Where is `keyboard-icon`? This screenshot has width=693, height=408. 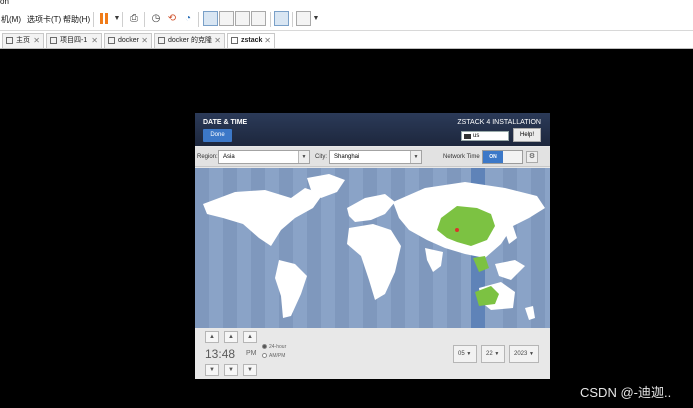
keyboard-icon is located at coordinates (467, 136).